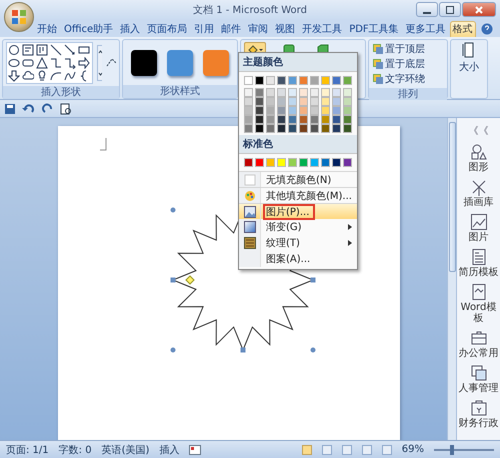 This screenshot has width=500, height=458. I want to click on minimize-button, so click(427, 9).